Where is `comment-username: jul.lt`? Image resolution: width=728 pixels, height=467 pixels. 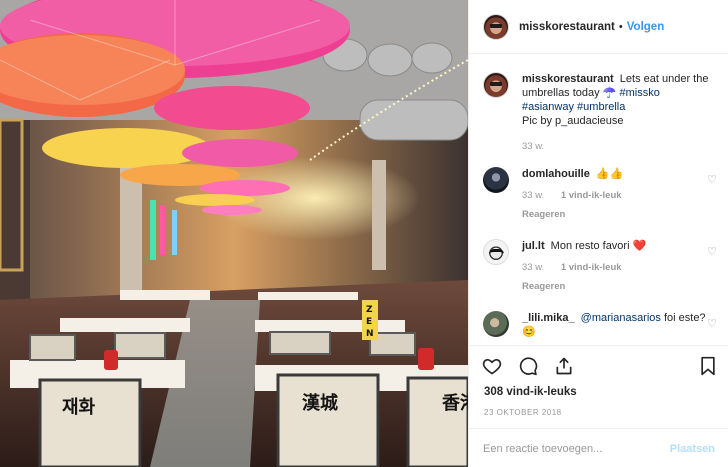 comment-username: jul.lt is located at coordinates (533, 246).